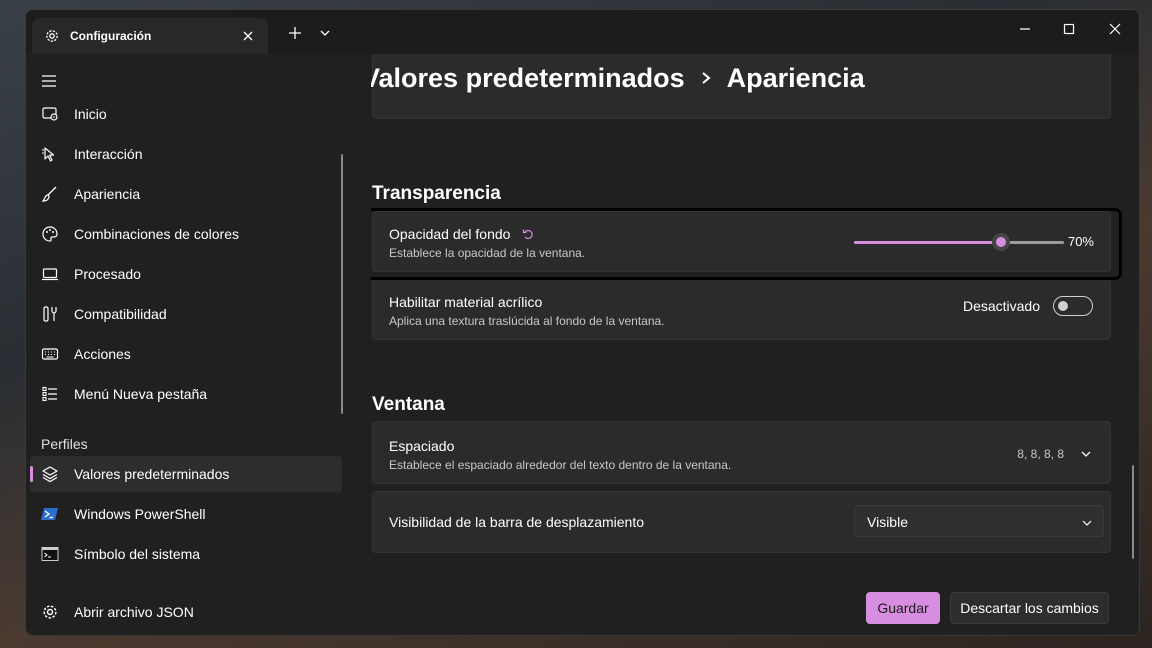 This screenshot has height=648, width=1152. I want to click on save-button: Guardar, so click(903, 608).